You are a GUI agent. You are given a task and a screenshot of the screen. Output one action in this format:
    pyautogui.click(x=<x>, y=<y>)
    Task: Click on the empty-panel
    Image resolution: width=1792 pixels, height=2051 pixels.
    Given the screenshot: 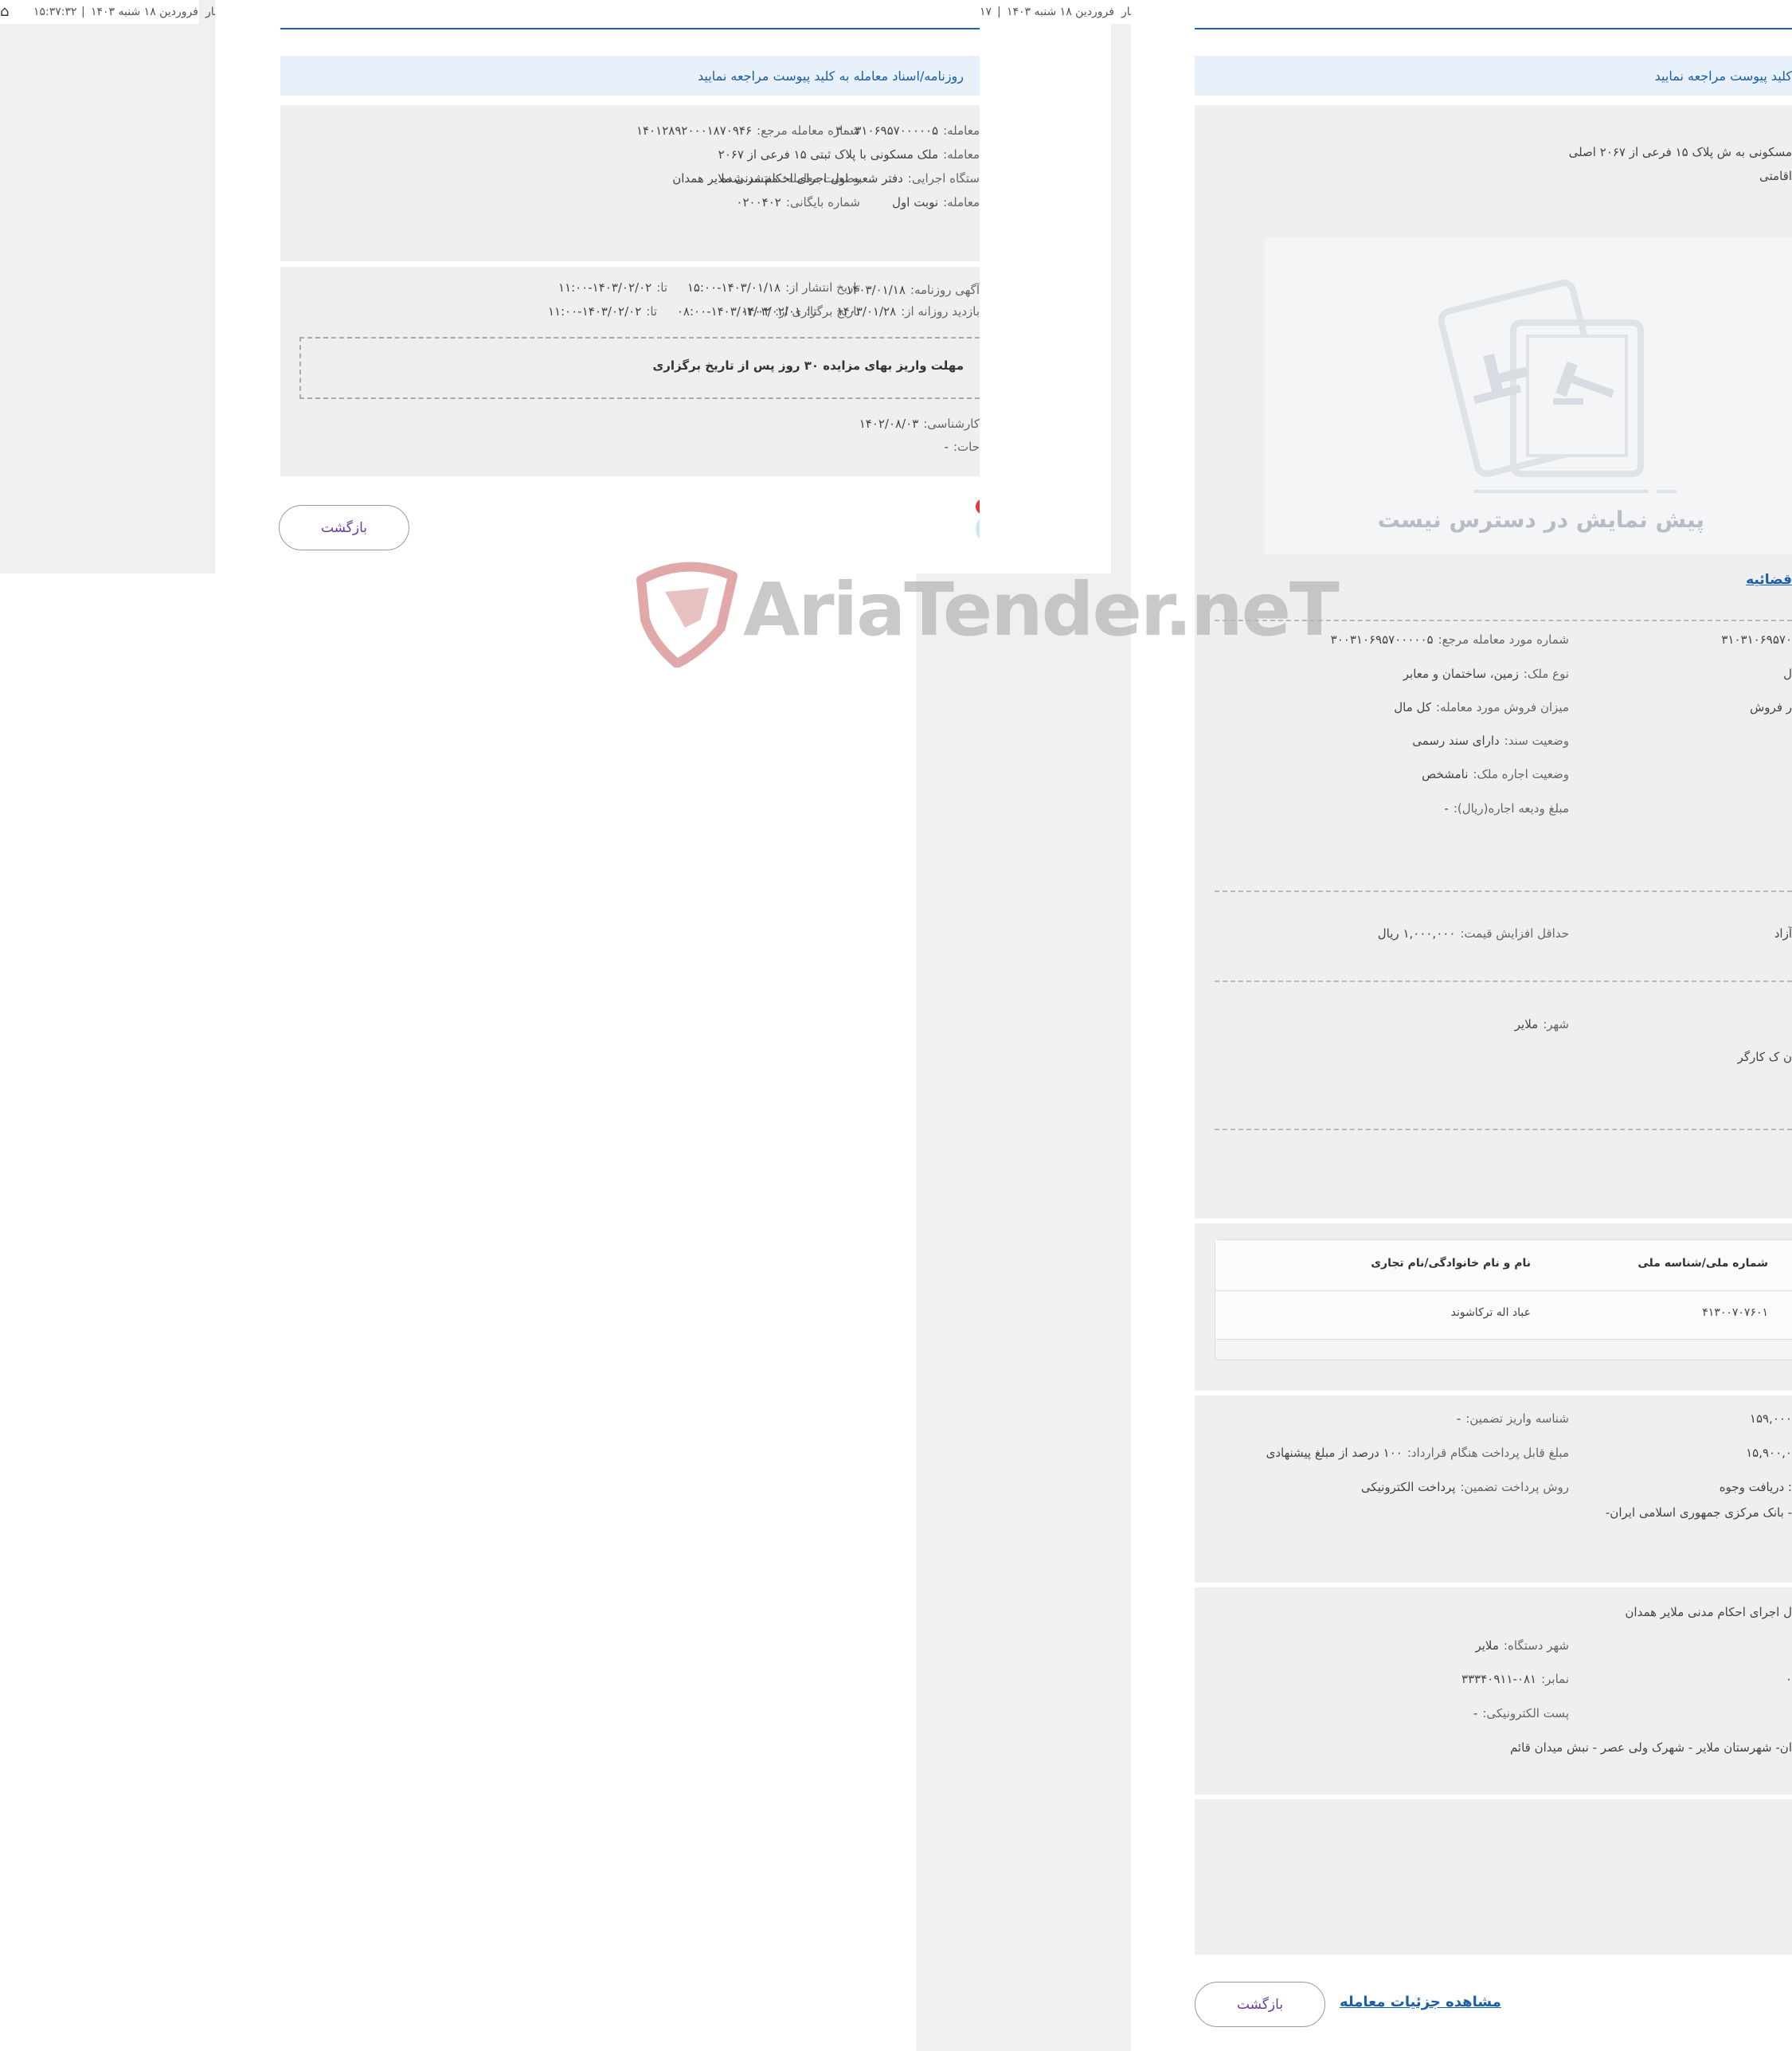 What is the action you would take?
    pyautogui.click(x=1493, y=1877)
    